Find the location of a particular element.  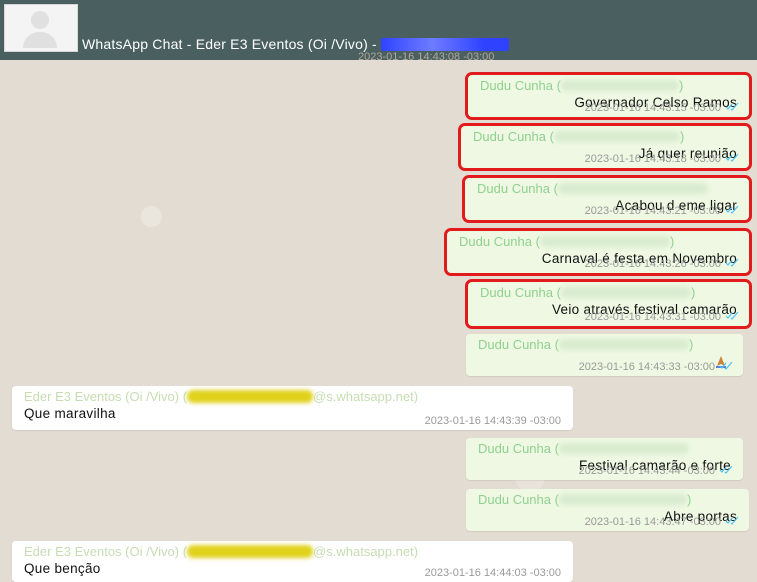

message-timestamp: 2023-01-16 14:43:08 -03:00 is located at coordinates (426, 57).